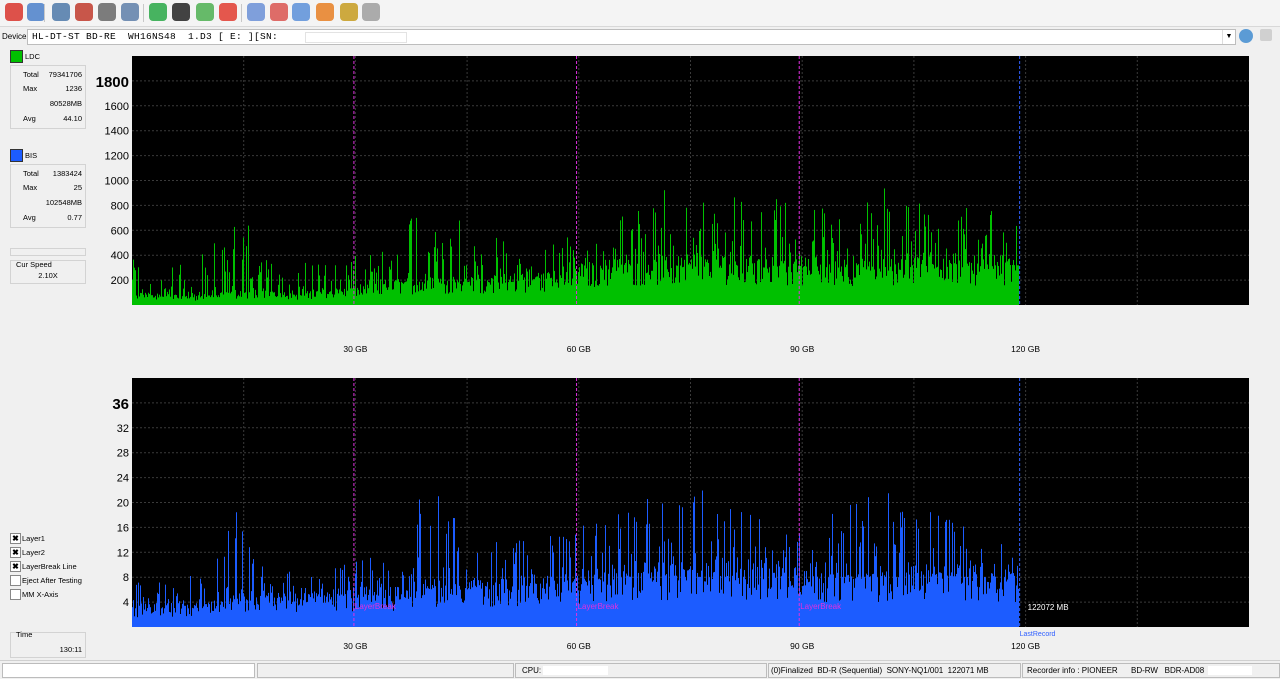  What do you see at coordinates (349, 12) in the screenshot?
I see `chart-icon` at bounding box center [349, 12].